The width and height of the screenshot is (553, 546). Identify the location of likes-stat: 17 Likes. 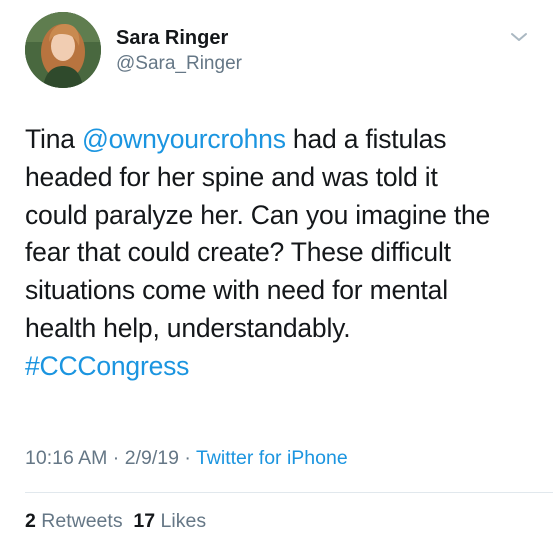
(169, 521).